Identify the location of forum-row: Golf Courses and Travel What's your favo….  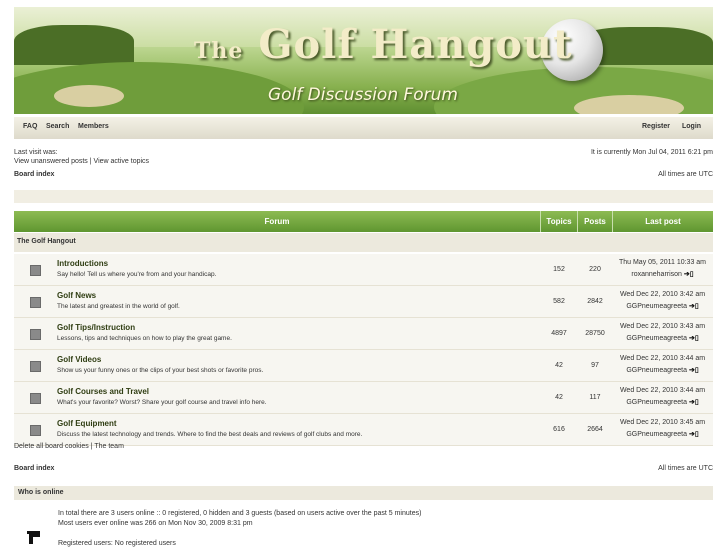
(363, 398).